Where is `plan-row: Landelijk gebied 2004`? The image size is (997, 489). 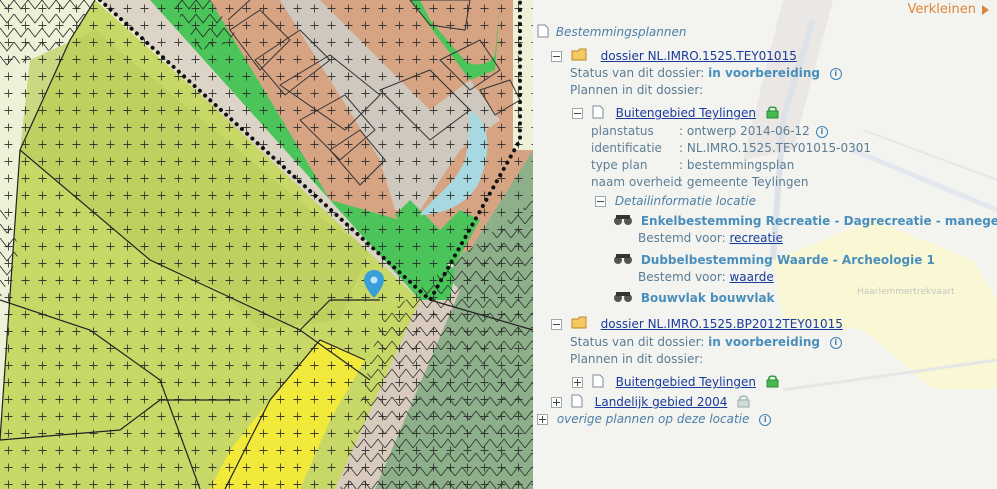 plan-row: Landelijk gebied 2004 is located at coordinates (650, 402).